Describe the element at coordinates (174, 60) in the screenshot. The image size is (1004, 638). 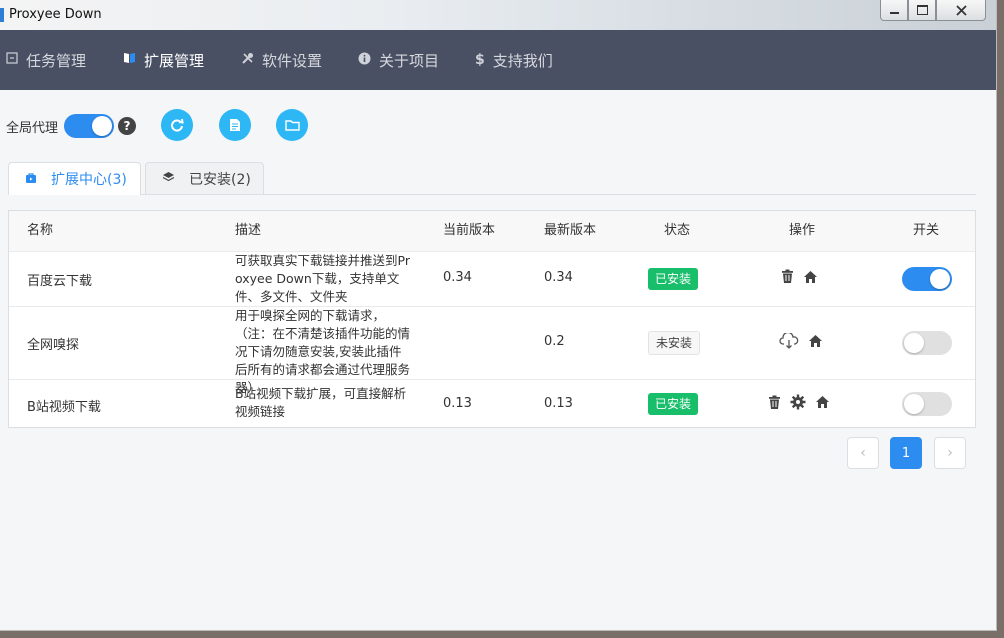
I see `nav-extension-label: 扩展管理` at that location.